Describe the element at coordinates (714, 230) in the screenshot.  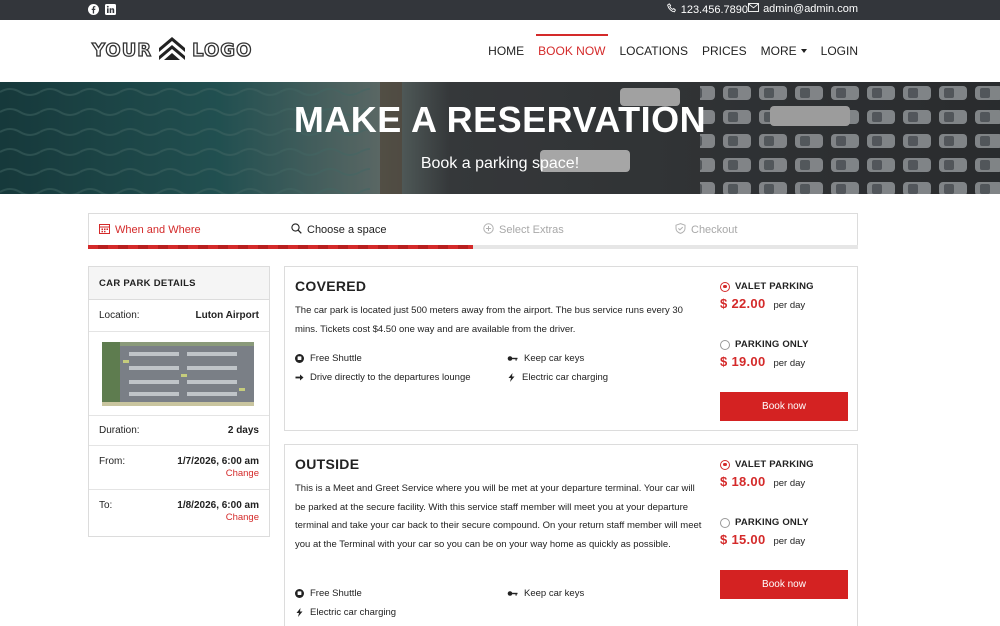
I see `step-label: Checkout` at that location.